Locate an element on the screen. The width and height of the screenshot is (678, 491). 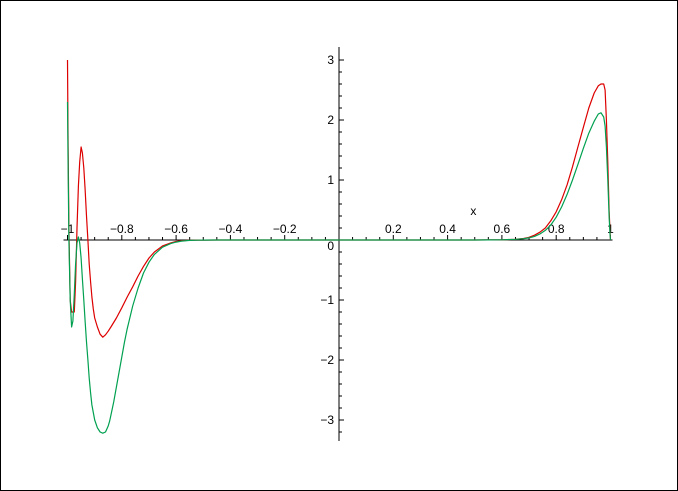
x-axis-title: x is located at coordinates (473, 211).